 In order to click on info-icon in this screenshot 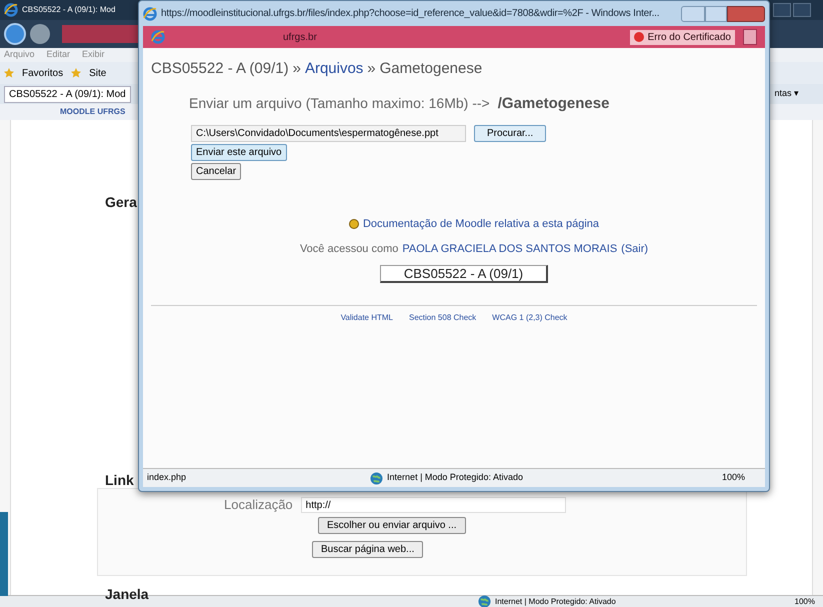, I will do `click(353, 224)`.